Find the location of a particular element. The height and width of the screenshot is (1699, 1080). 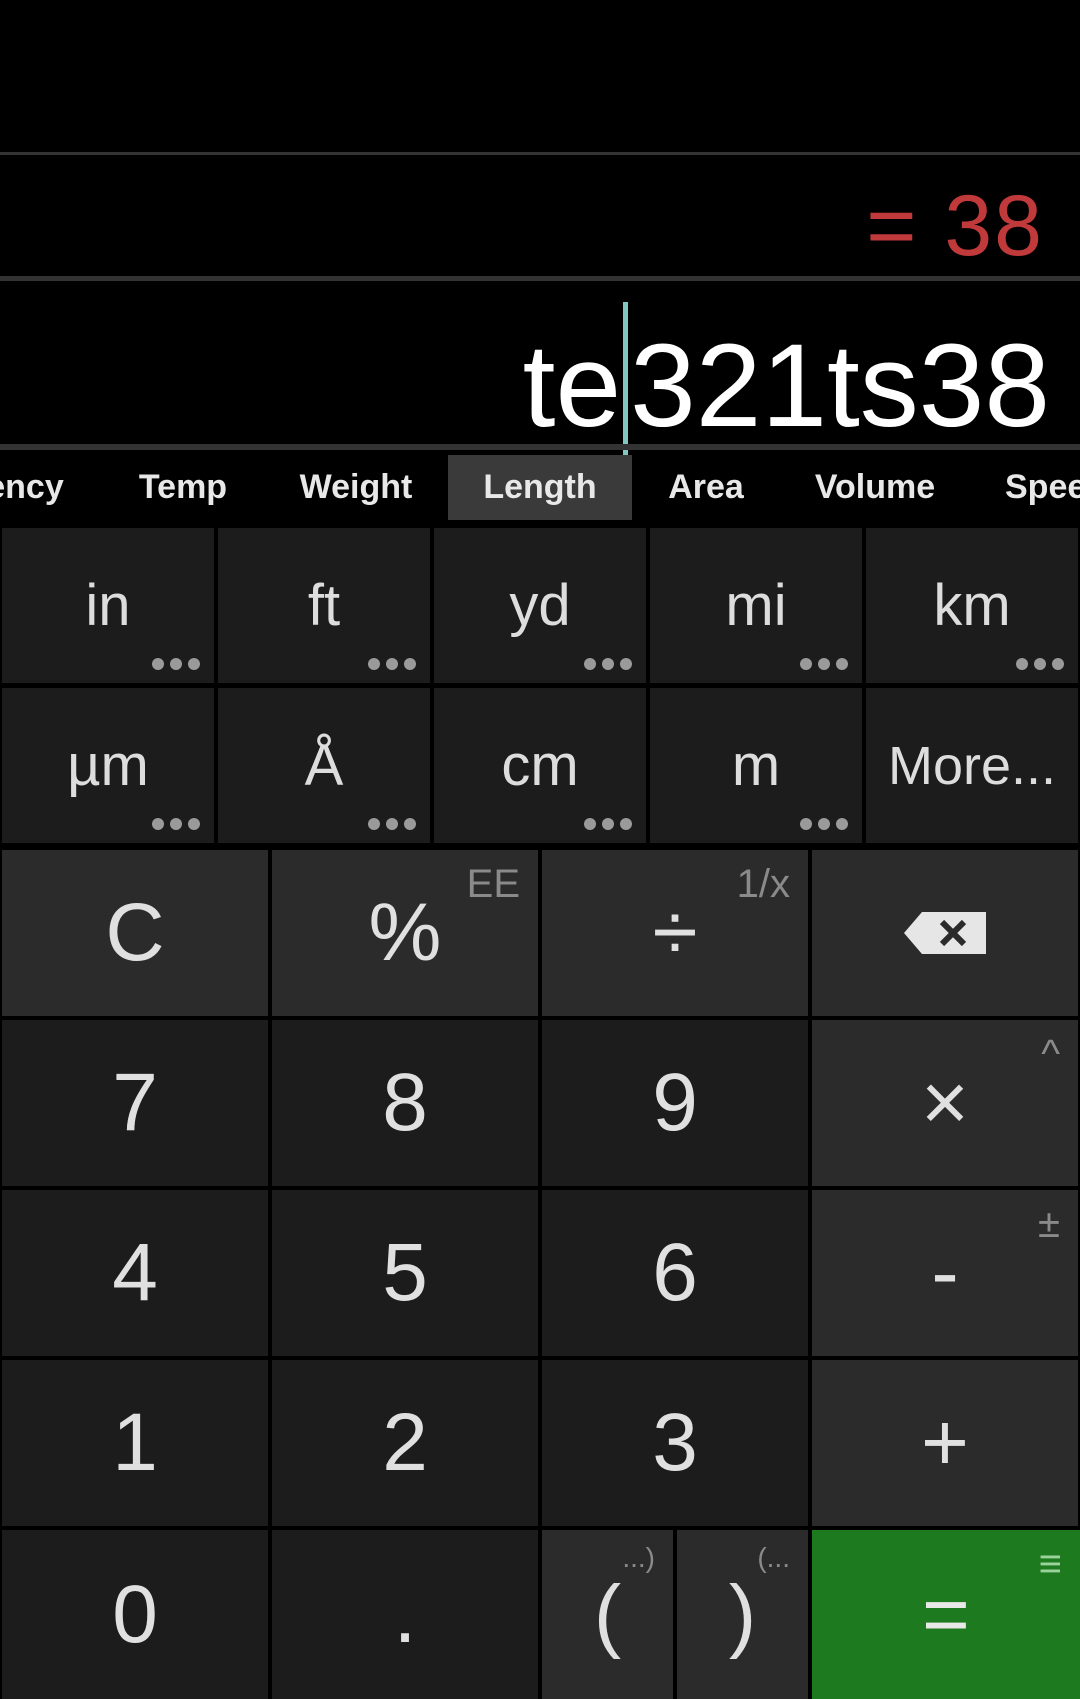

key-label: 6 is located at coordinates (675, 1272).